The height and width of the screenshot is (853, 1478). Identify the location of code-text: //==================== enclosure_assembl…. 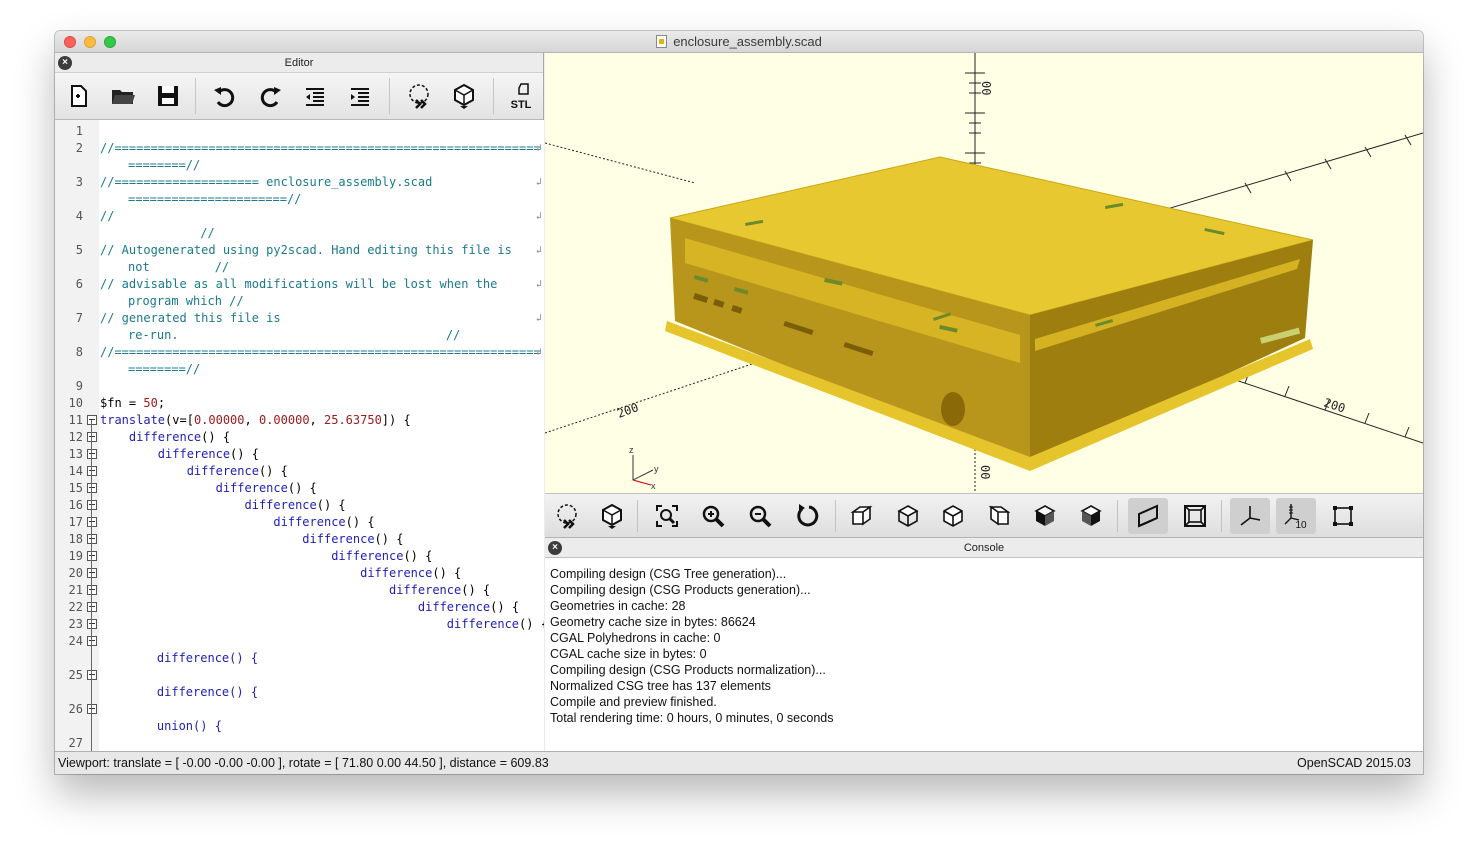
(266, 182).